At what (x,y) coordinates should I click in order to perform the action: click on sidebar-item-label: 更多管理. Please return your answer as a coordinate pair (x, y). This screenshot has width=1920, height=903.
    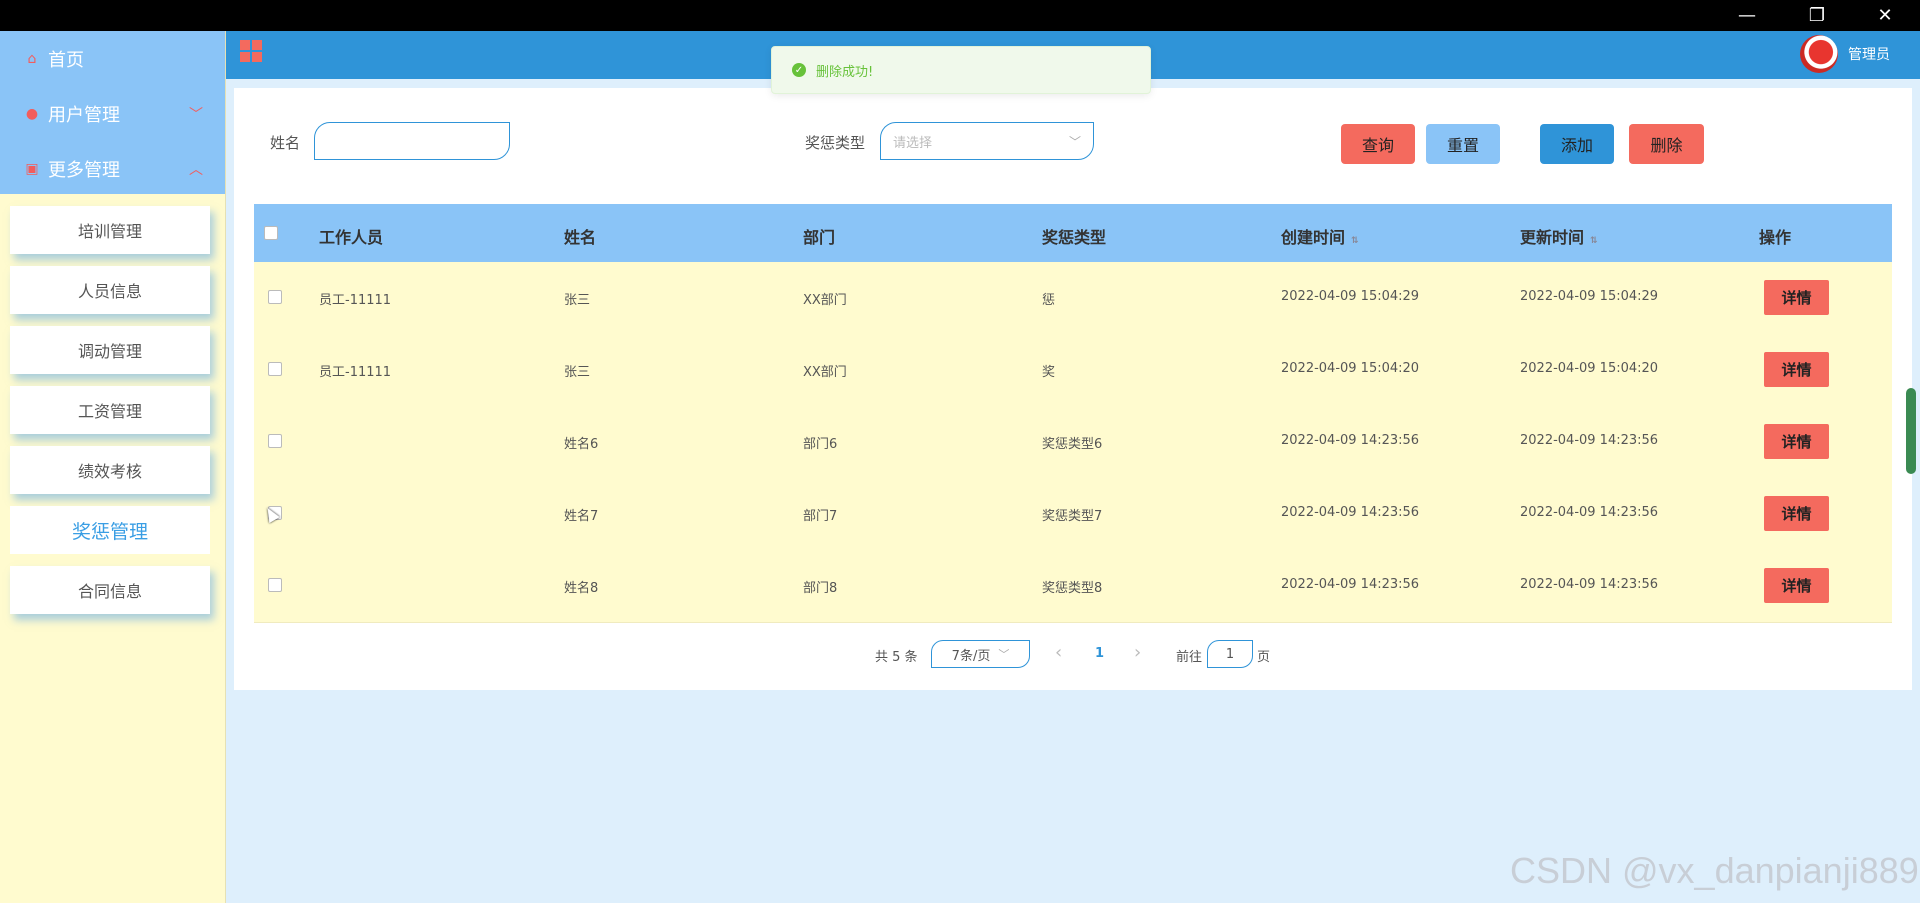
    Looking at the image, I should click on (84, 170).